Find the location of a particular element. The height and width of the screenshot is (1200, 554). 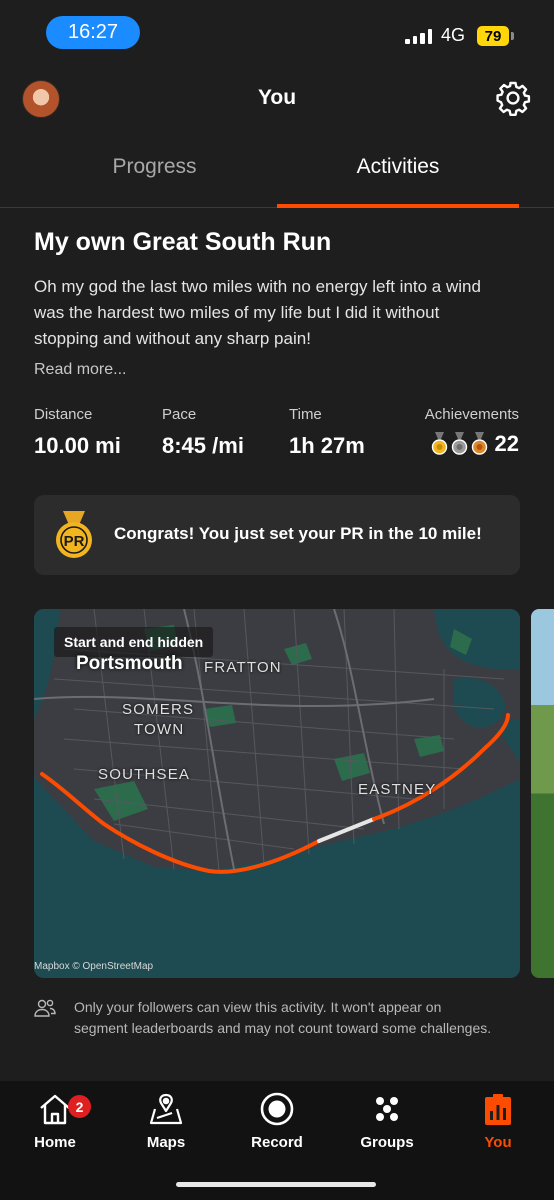

battery-nub is located at coordinates (512, 36).